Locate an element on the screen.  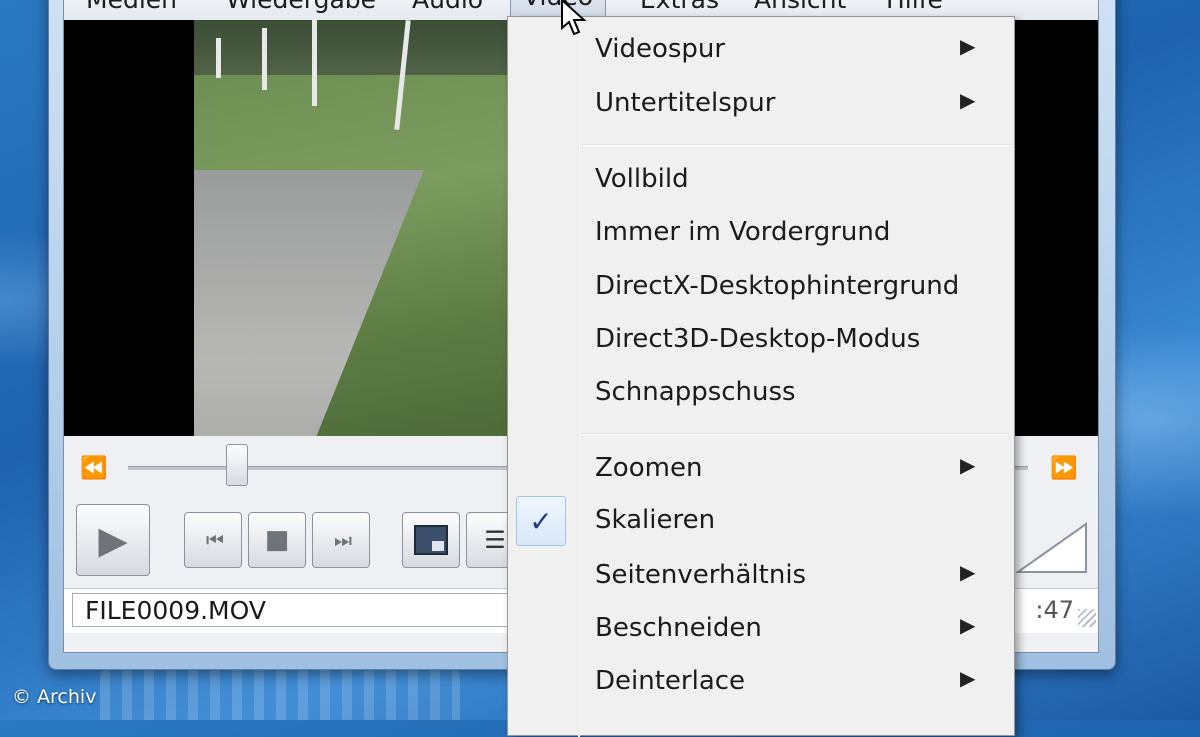
menu-item-label: Videospur is located at coordinates (660, 49).